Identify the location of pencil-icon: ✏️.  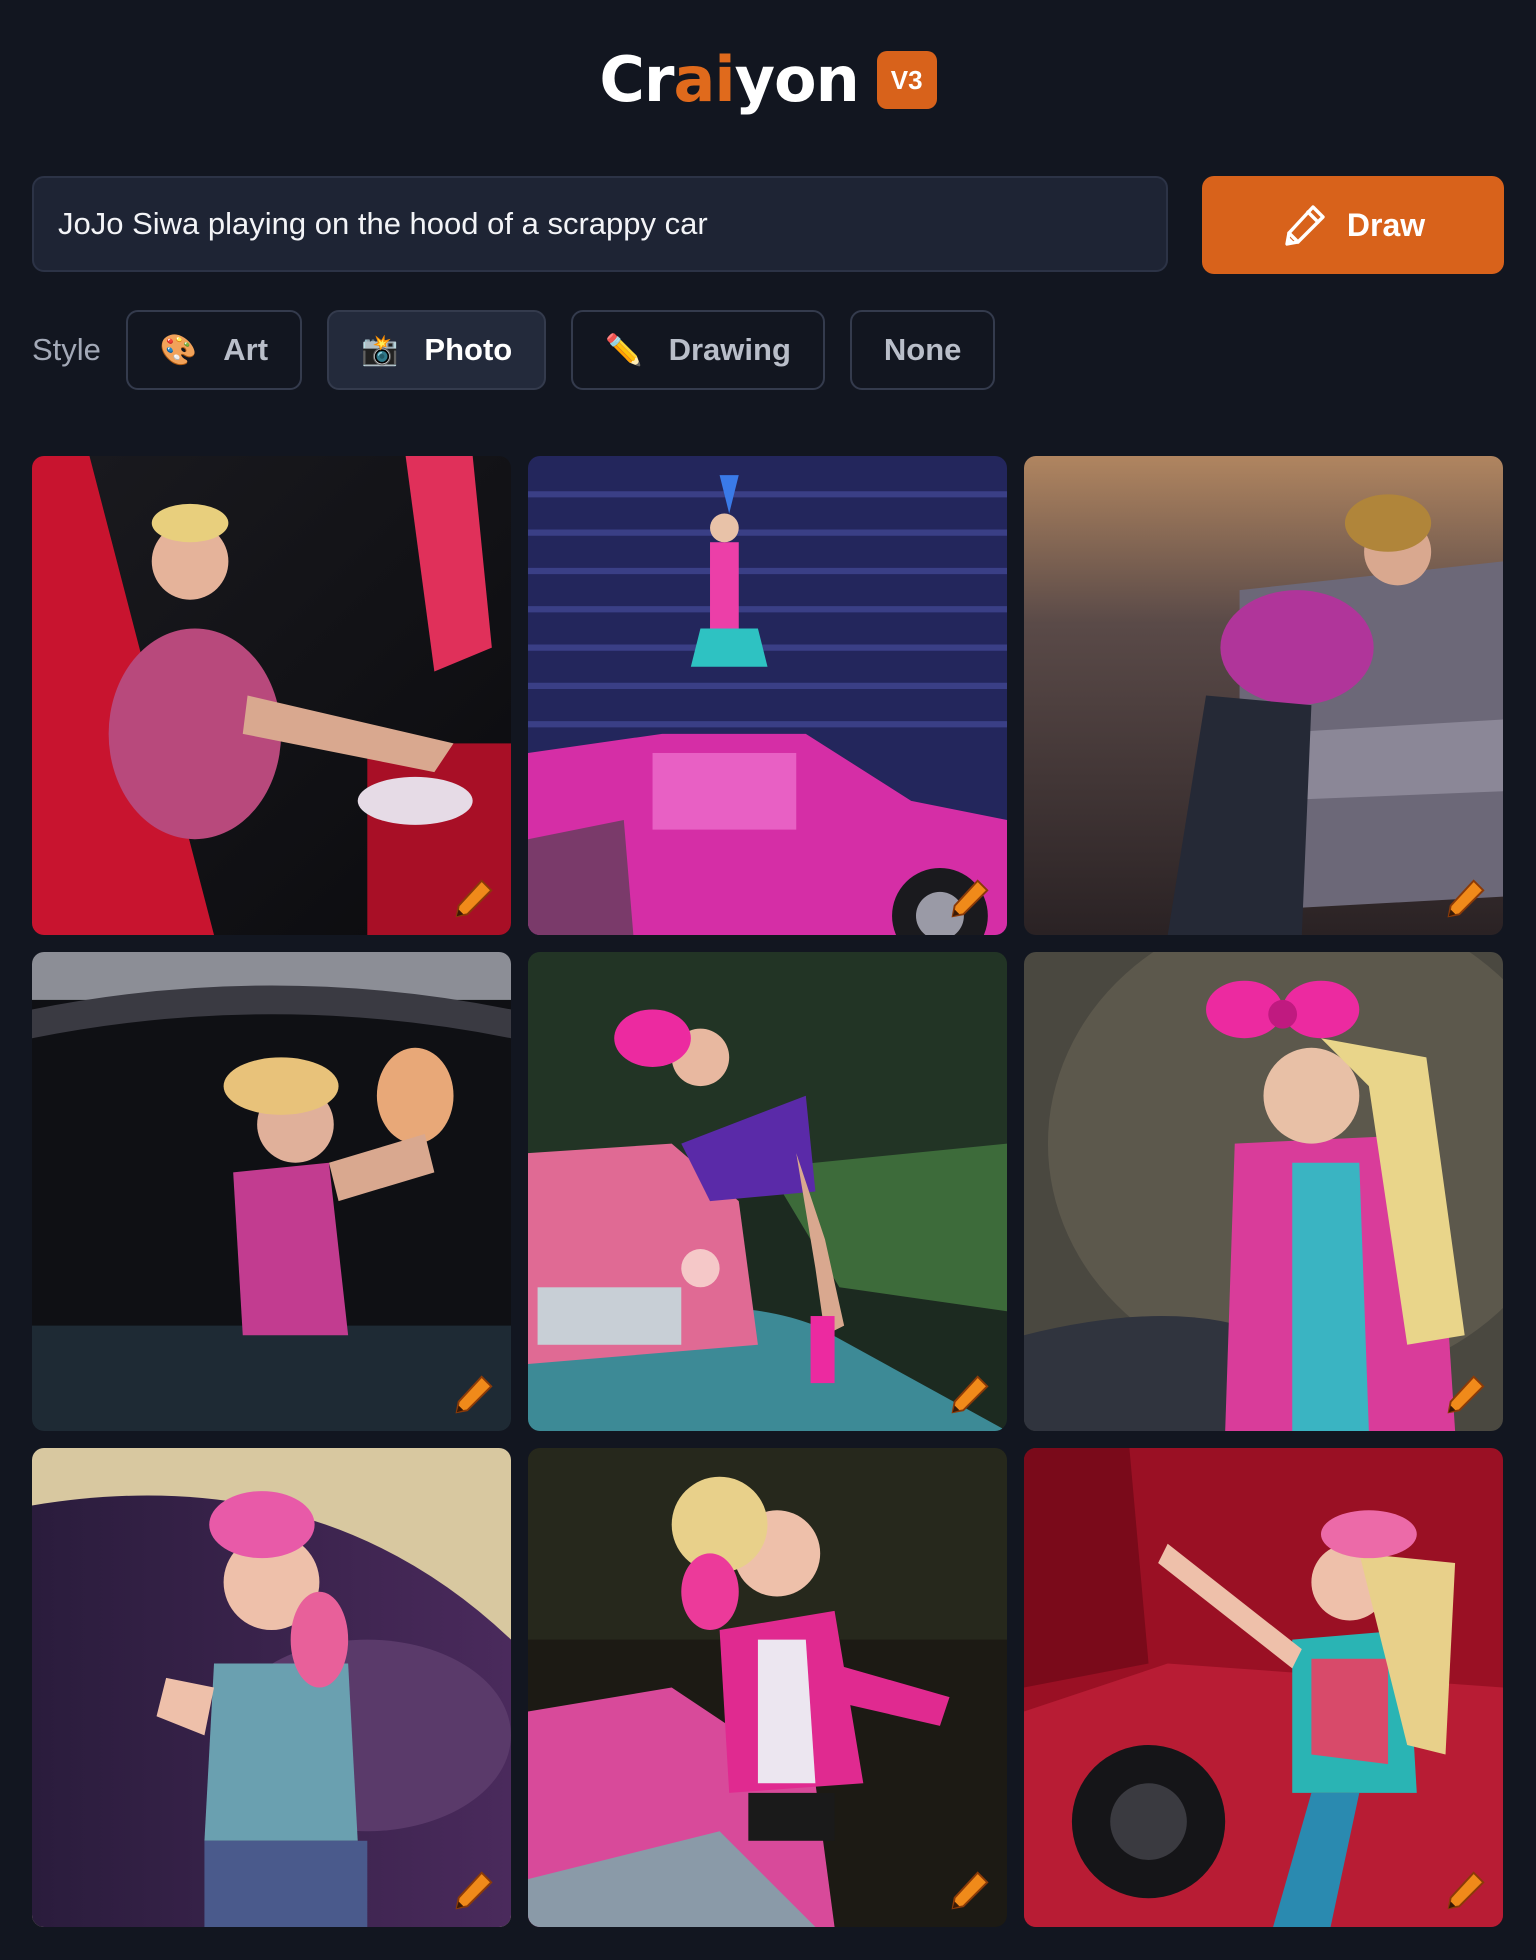
(624, 350).